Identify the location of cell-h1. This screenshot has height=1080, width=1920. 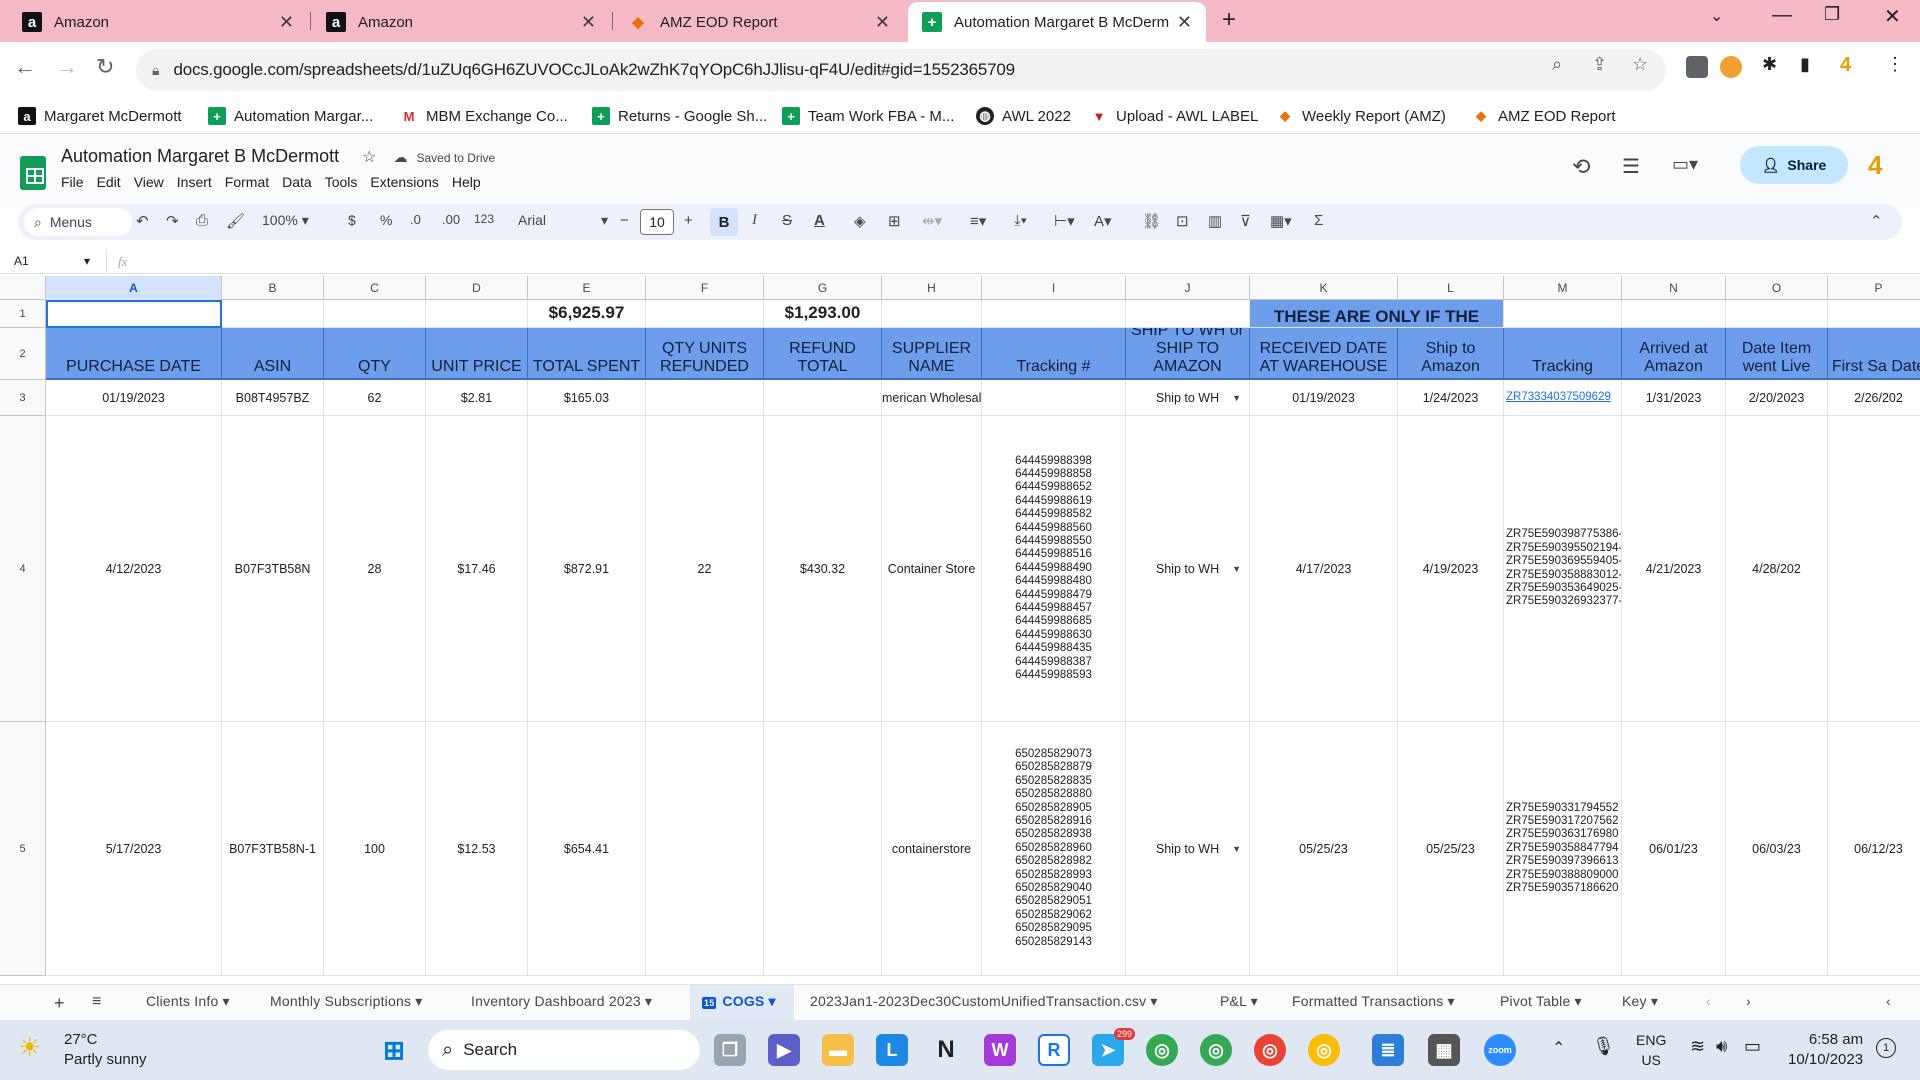
(932, 314).